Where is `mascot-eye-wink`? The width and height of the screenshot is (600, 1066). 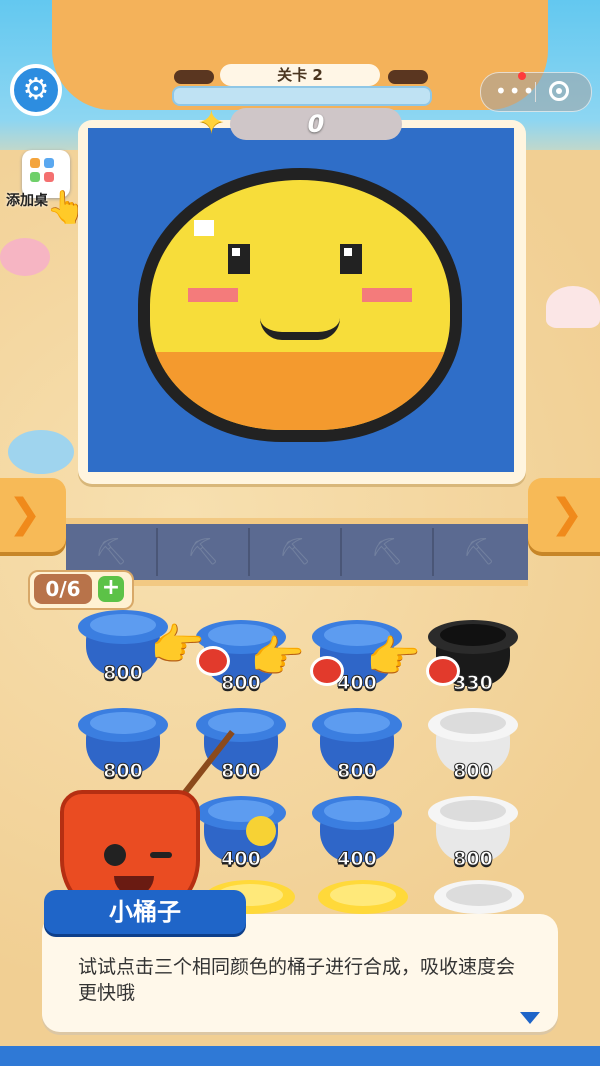 mascot-eye-wink is located at coordinates (161, 855).